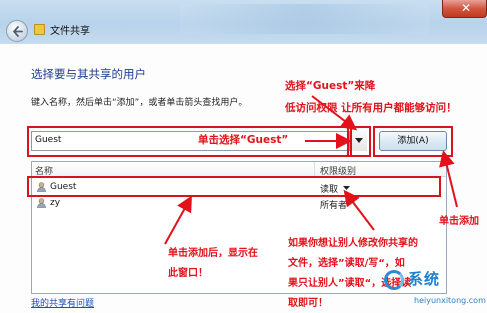 This screenshot has height=313, width=487. What do you see at coordinates (424, 279) in the screenshot?
I see `watermark-title: 系统` at bounding box center [424, 279].